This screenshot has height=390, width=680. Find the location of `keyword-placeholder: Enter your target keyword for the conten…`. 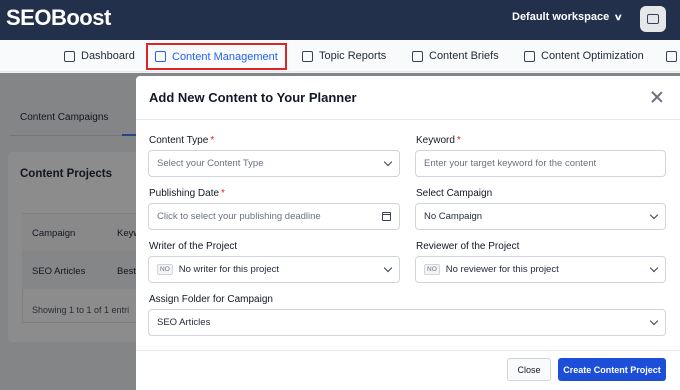

keyword-placeholder: Enter your target keyword for the conten… is located at coordinates (510, 163).